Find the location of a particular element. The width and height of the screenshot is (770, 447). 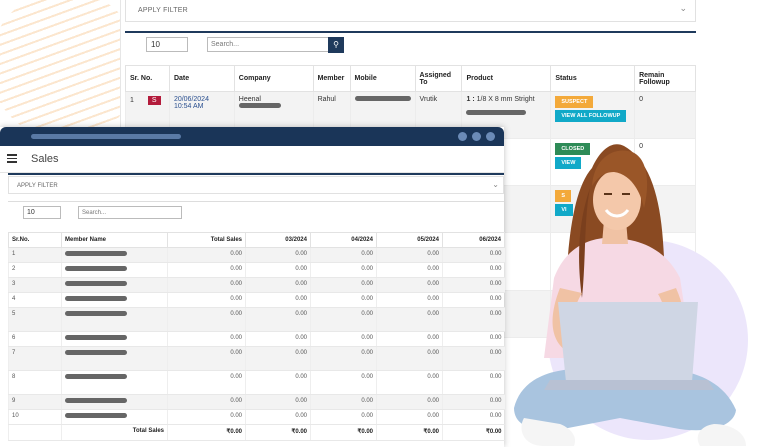

table-row: 1 0.00 0.00 0.00 0.00 0.00 is located at coordinates (256, 255).